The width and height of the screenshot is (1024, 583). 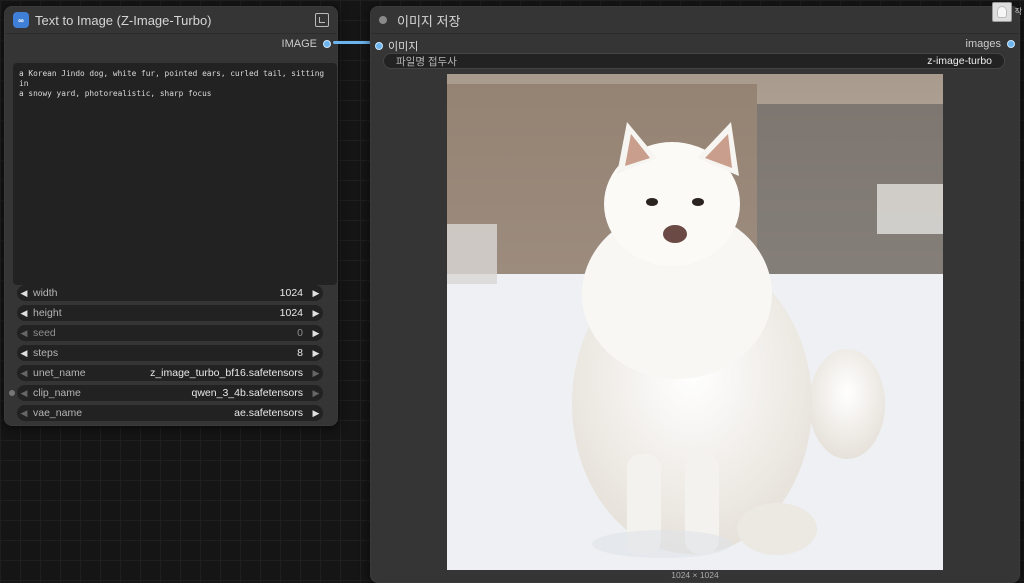 What do you see at coordinates (379, 46) in the screenshot?
I see `input-socket` at bounding box center [379, 46].